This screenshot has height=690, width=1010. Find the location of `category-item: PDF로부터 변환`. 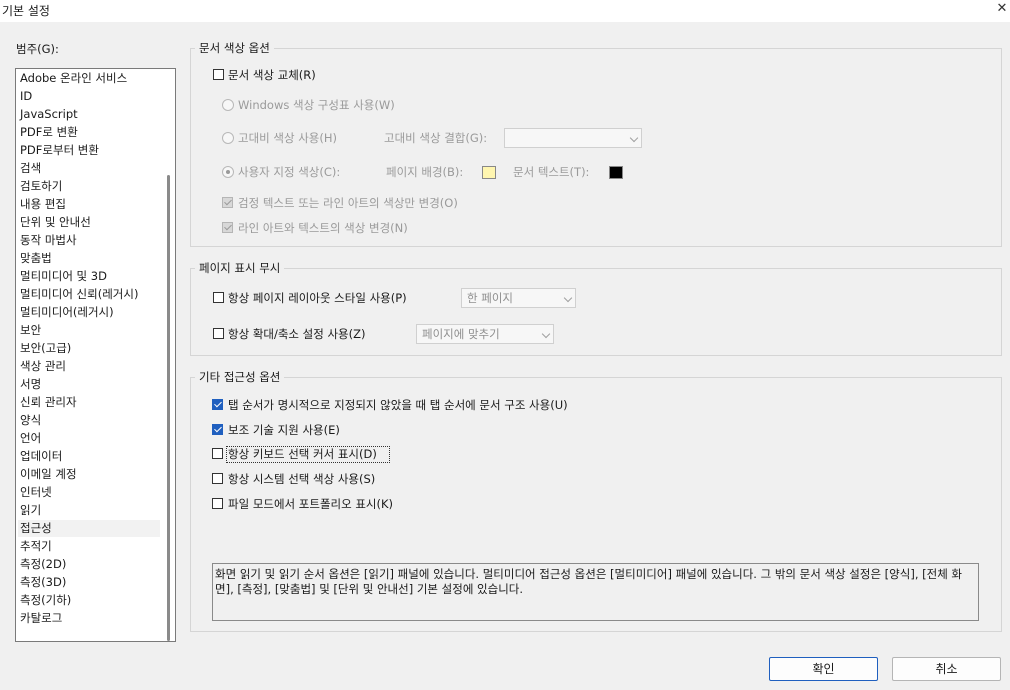

category-item: PDF로부터 변환 is located at coordinates (89, 150).